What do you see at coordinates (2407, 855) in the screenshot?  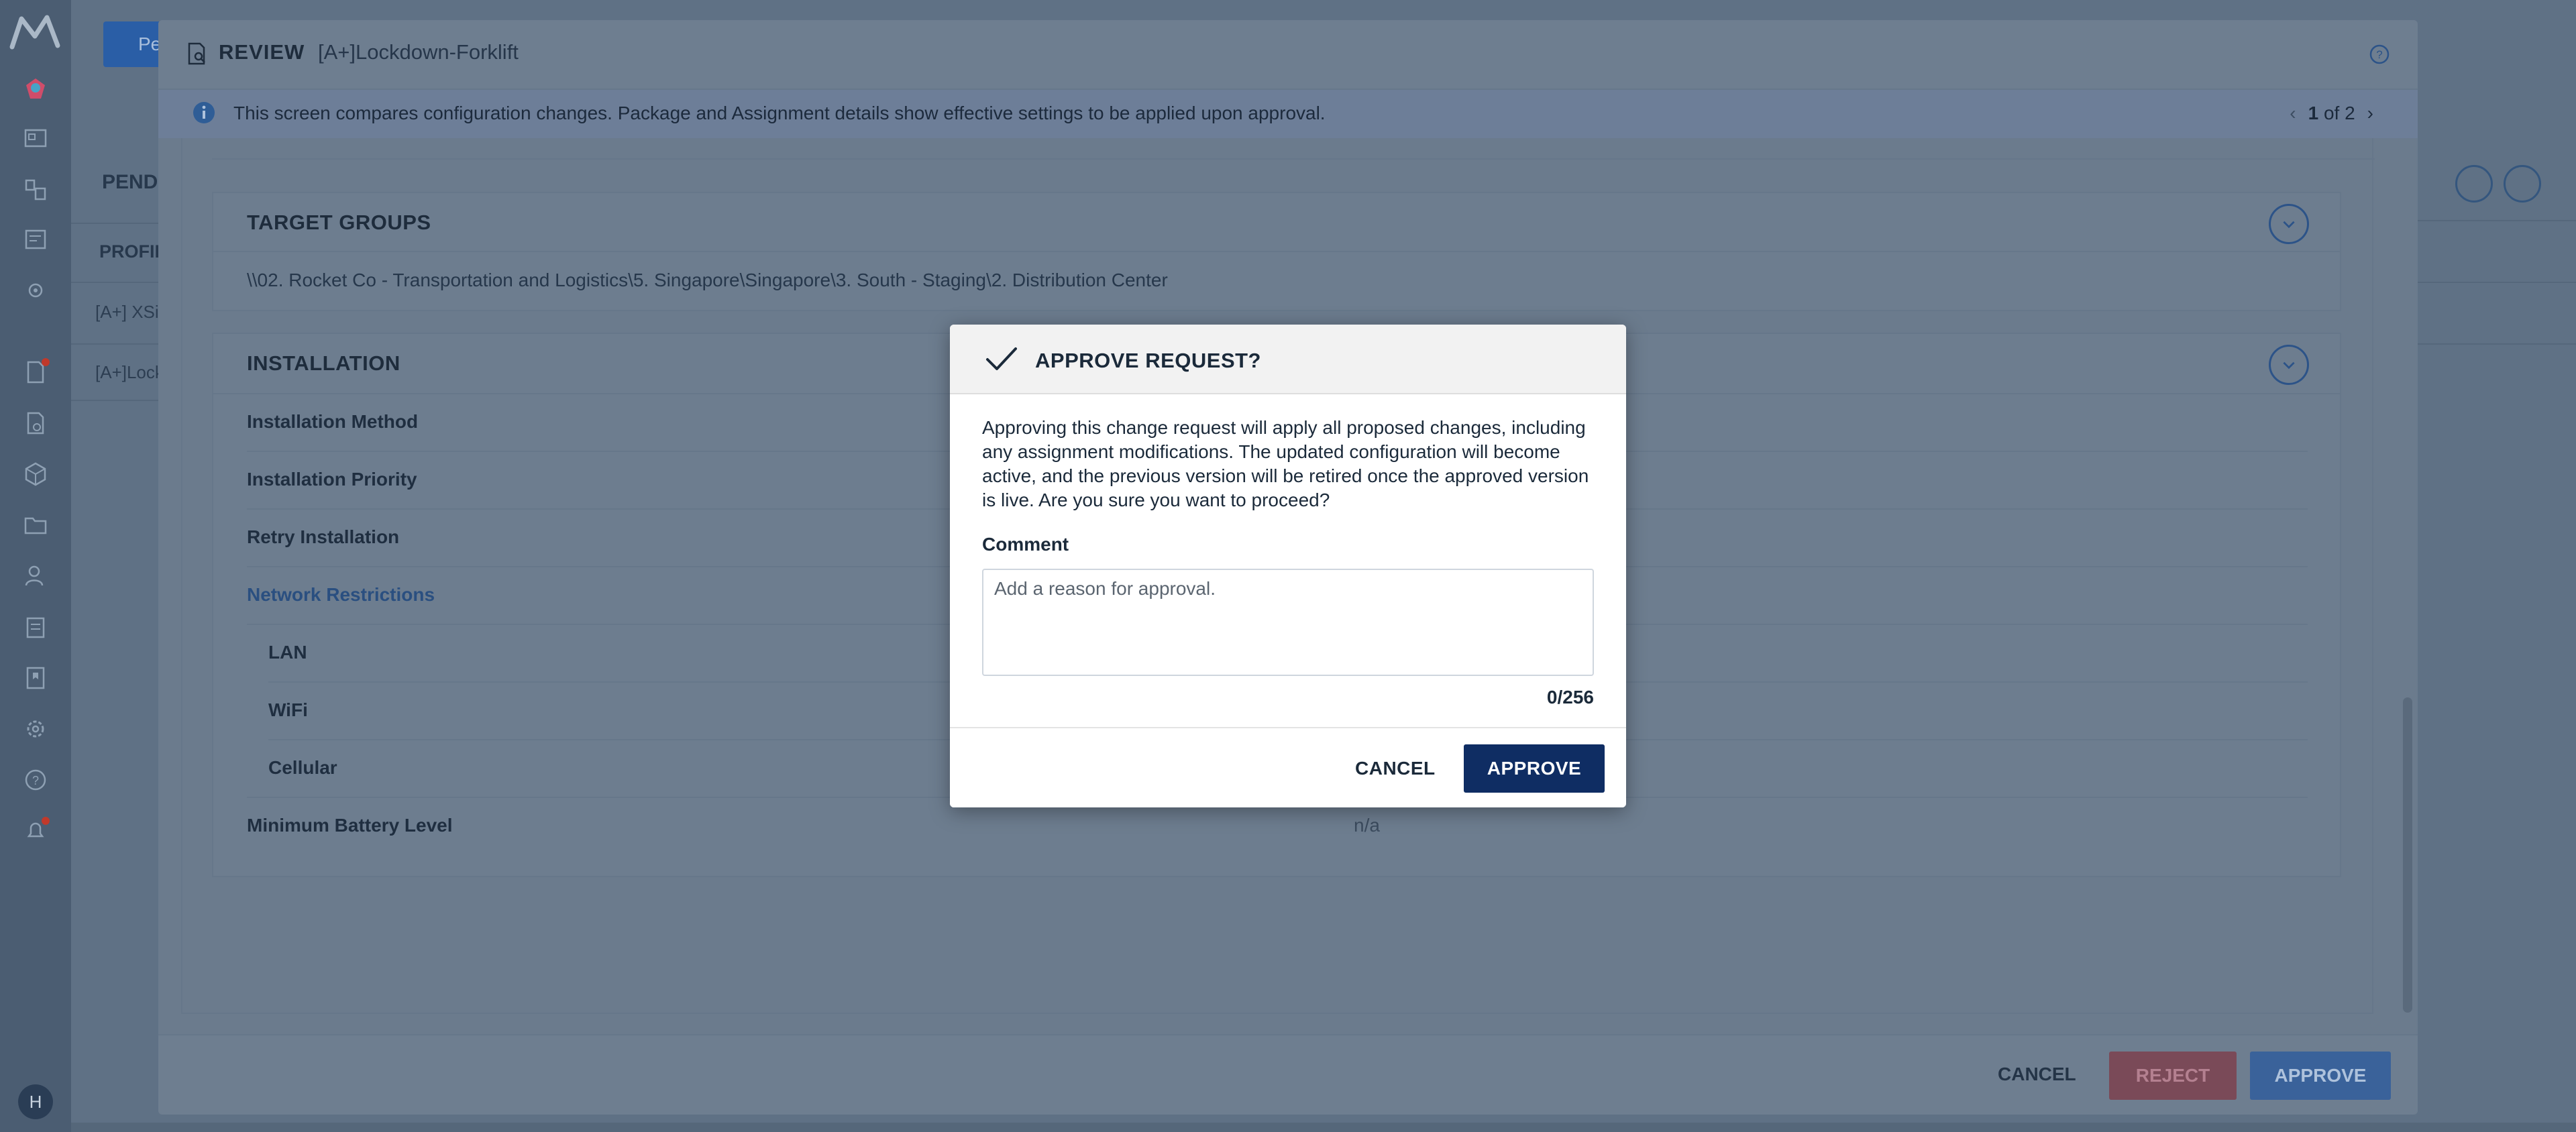 I see `review-scrollbar` at bounding box center [2407, 855].